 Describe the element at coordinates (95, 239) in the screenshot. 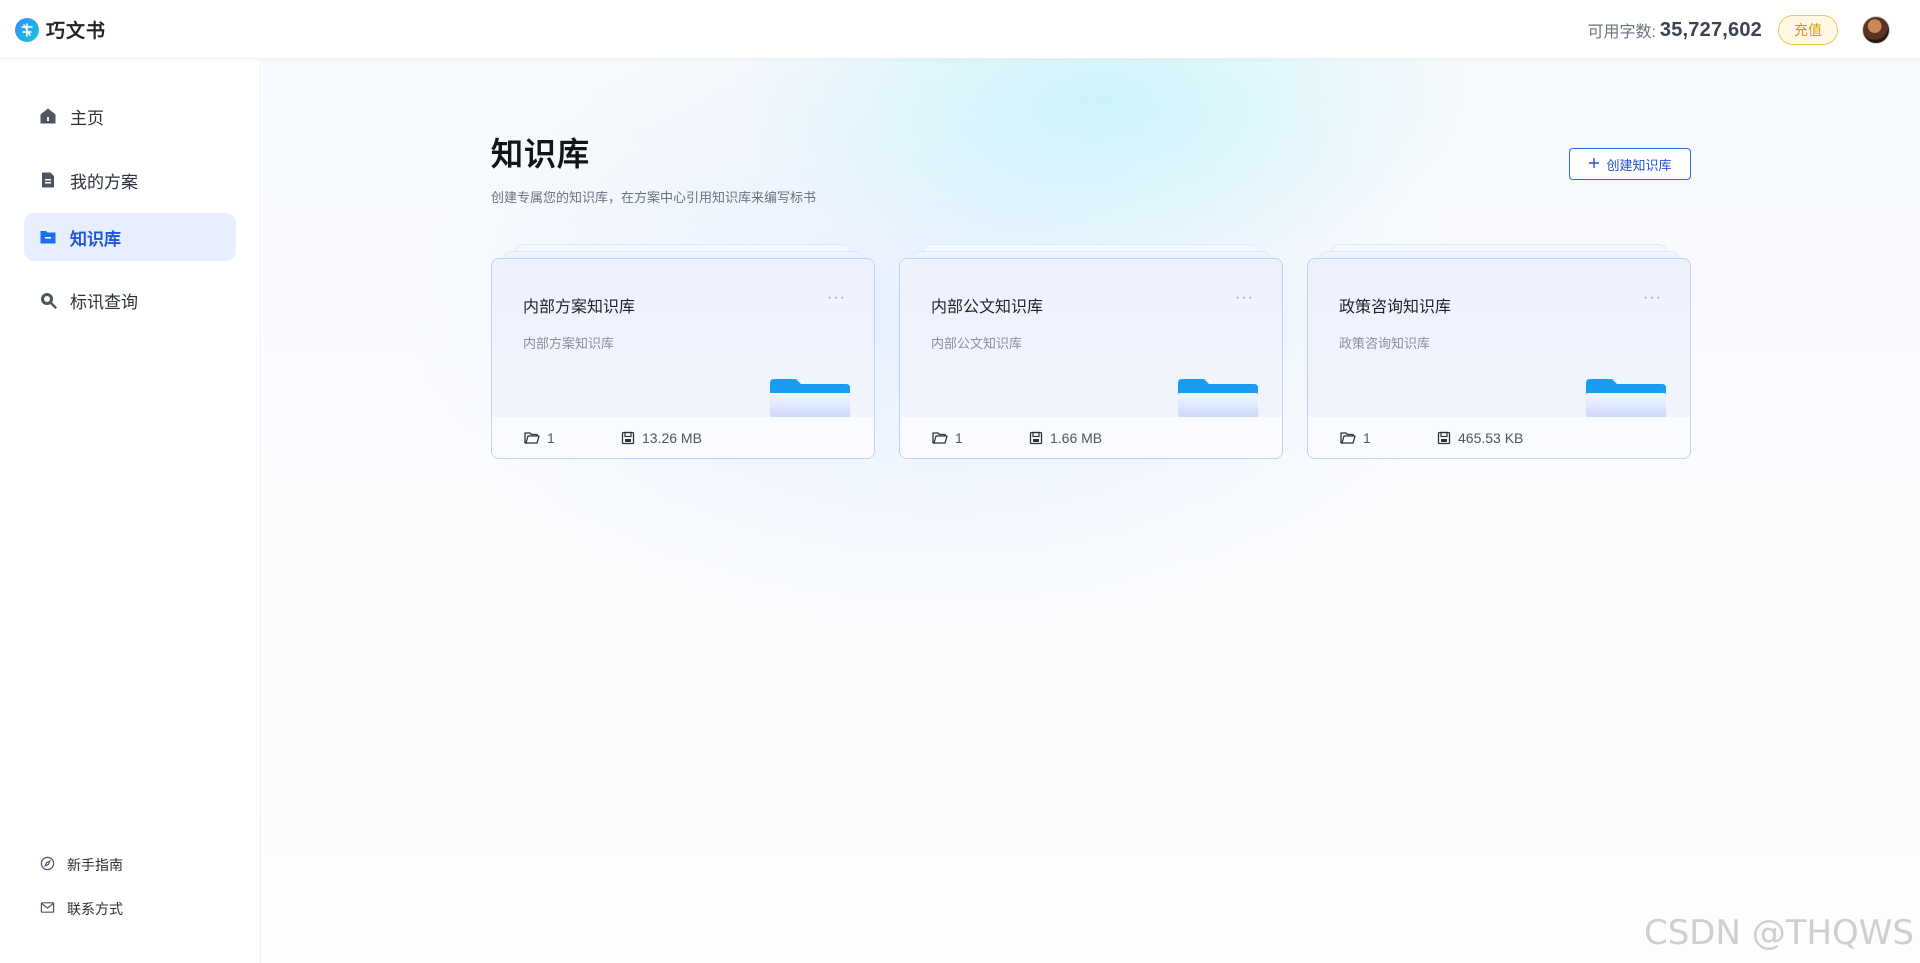

I see `sidebar-item-label: 知识库` at that location.